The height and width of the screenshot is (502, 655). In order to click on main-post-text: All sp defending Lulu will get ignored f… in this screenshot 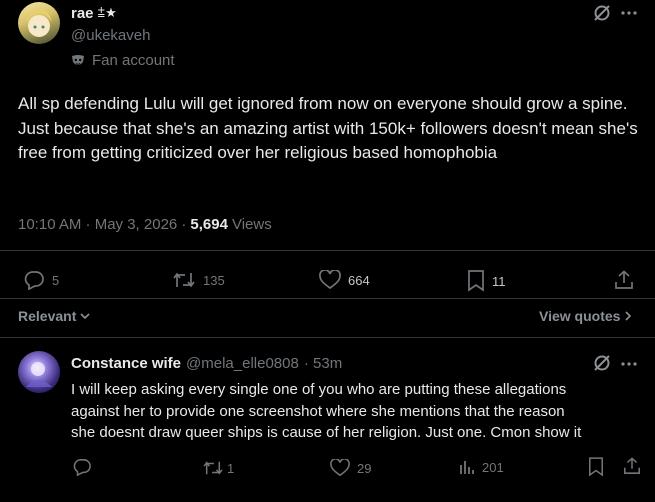, I will do `click(328, 128)`.